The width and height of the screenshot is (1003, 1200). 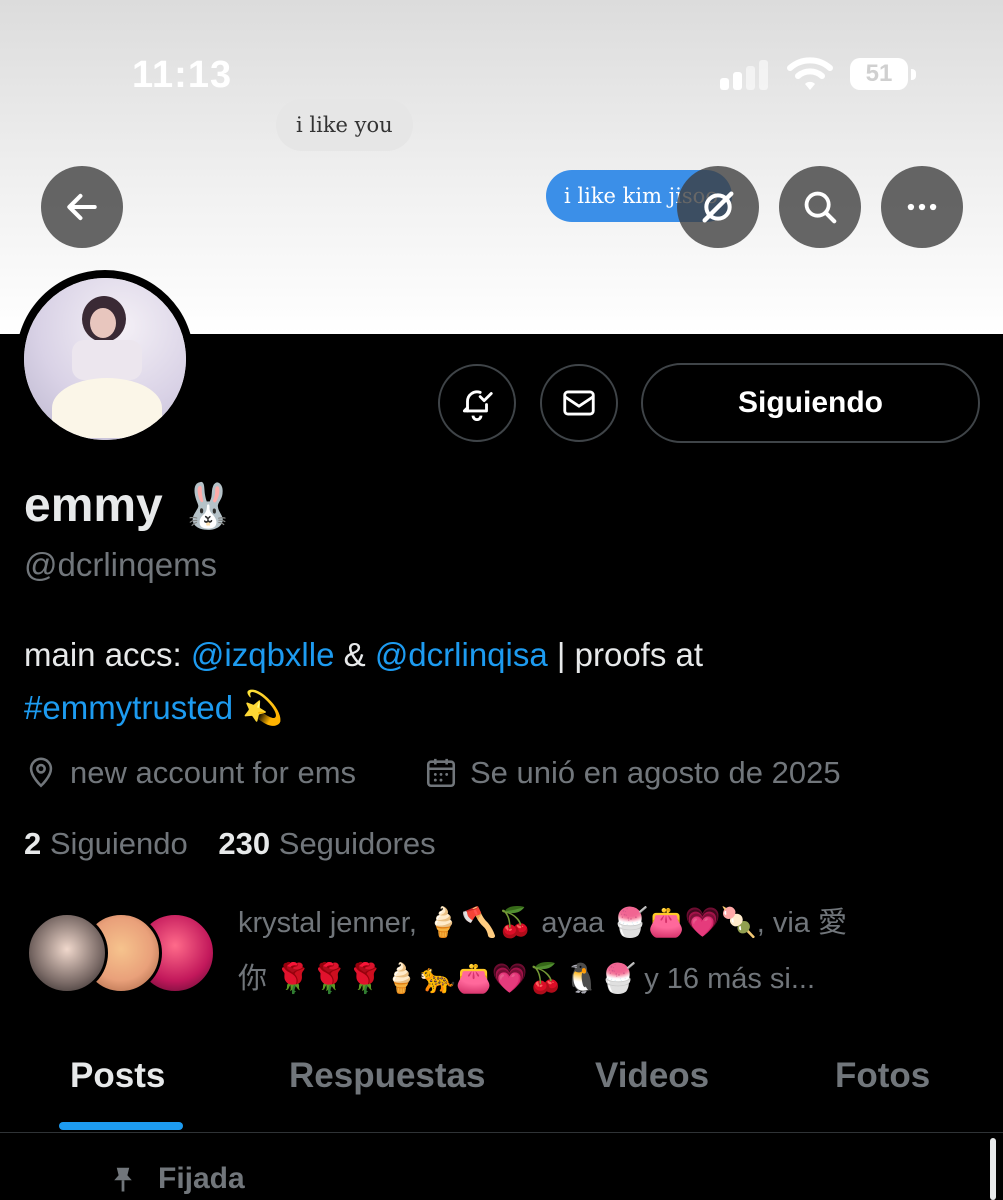 What do you see at coordinates (882, 1076) in the screenshot?
I see `tab-photos: Fotos` at bounding box center [882, 1076].